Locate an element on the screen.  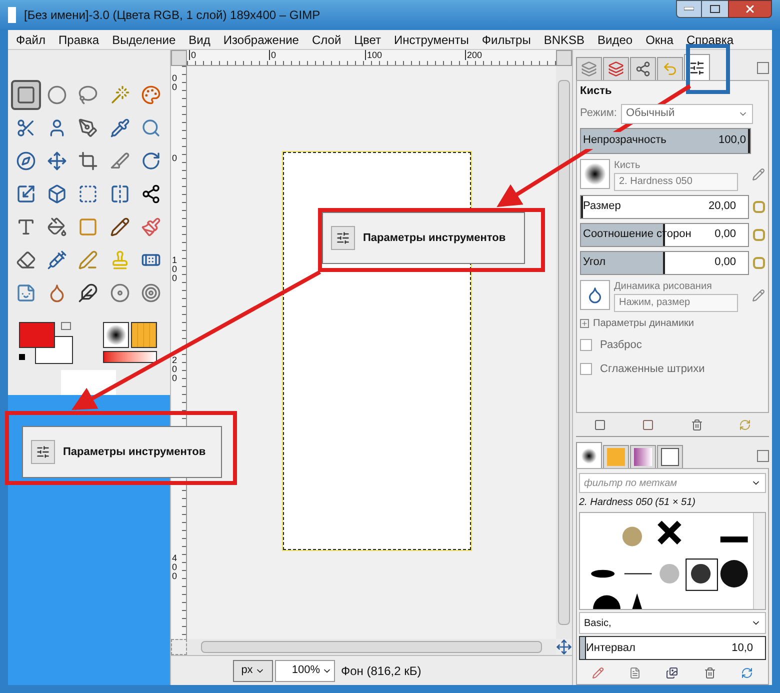
gradient-swatch-icon is located at coordinates (643, 457).